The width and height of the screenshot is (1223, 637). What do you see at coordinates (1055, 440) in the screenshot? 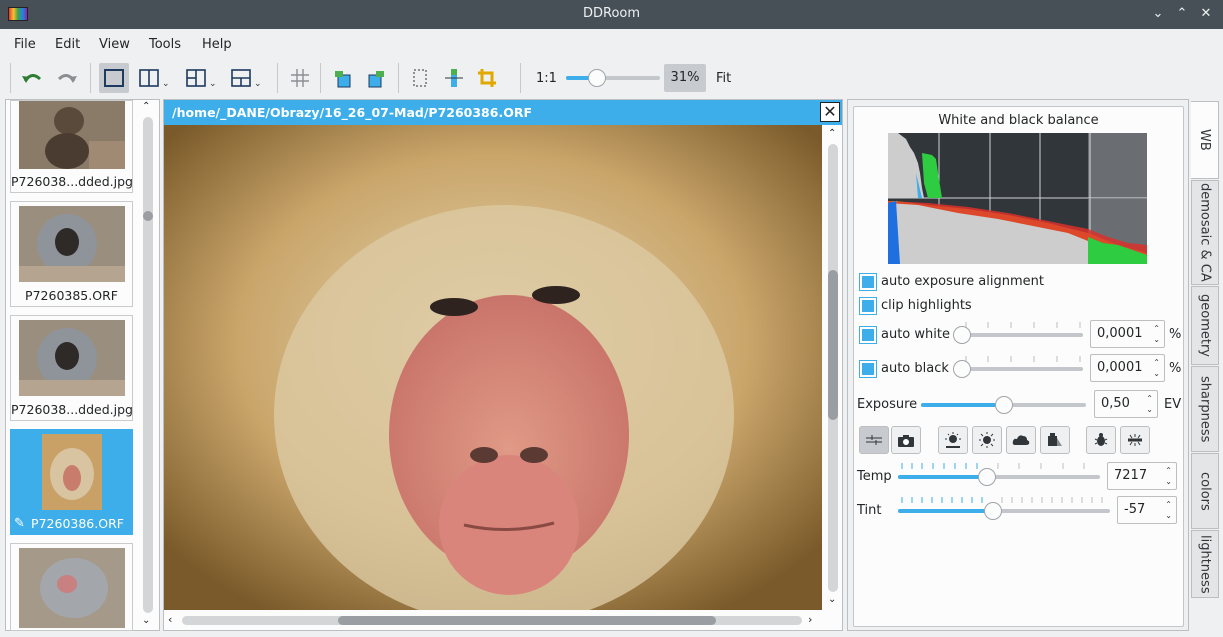
I see `shade-icon` at bounding box center [1055, 440].